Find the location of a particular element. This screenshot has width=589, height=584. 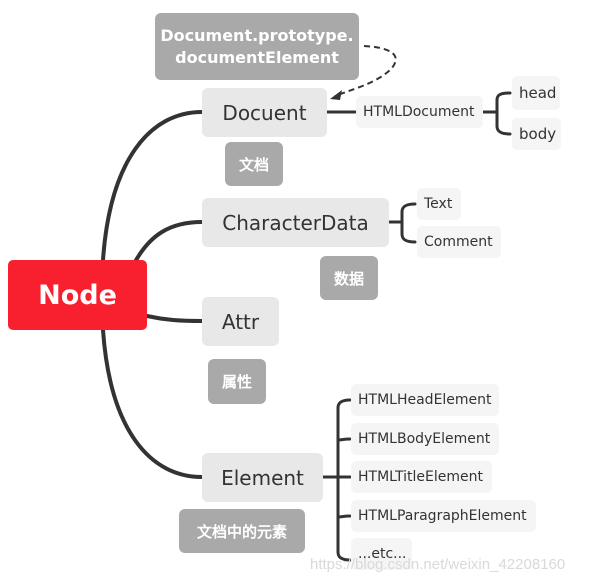

note-attr: 属性 is located at coordinates (237, 381).